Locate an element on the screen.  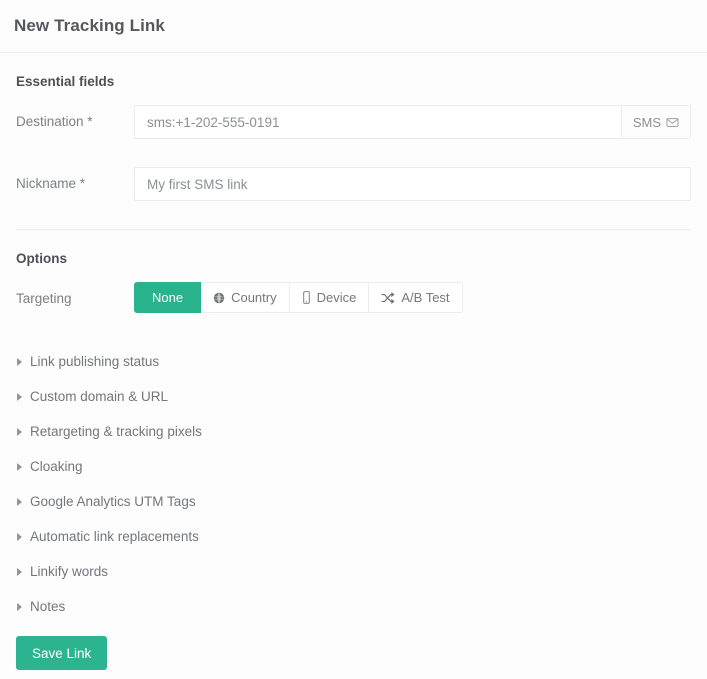
section-divider is located at coordinates (353, 229).